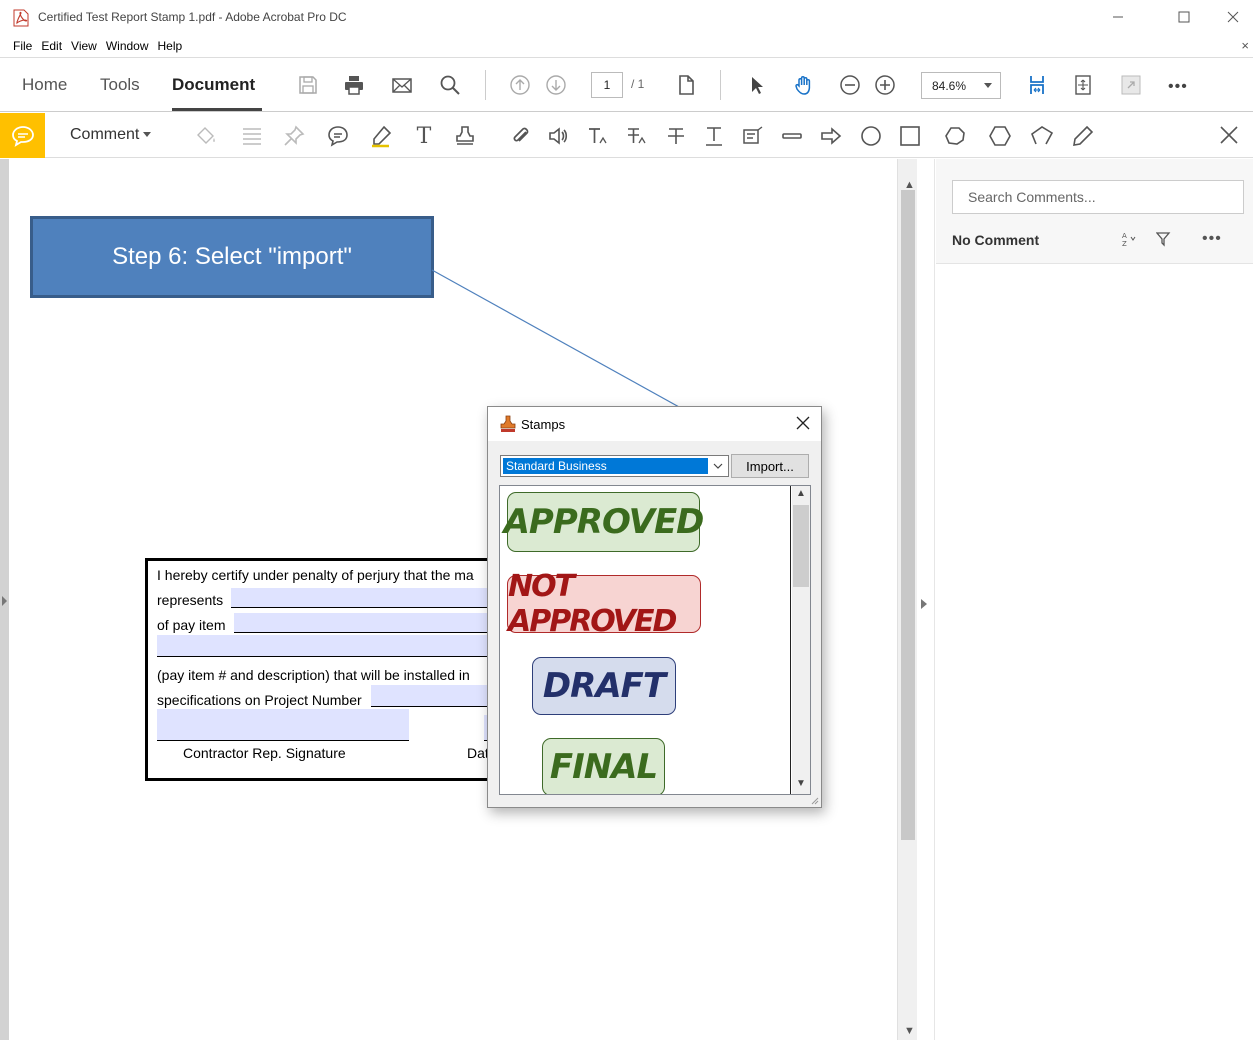  I want to click on filter-icon, so click(1163, 239).